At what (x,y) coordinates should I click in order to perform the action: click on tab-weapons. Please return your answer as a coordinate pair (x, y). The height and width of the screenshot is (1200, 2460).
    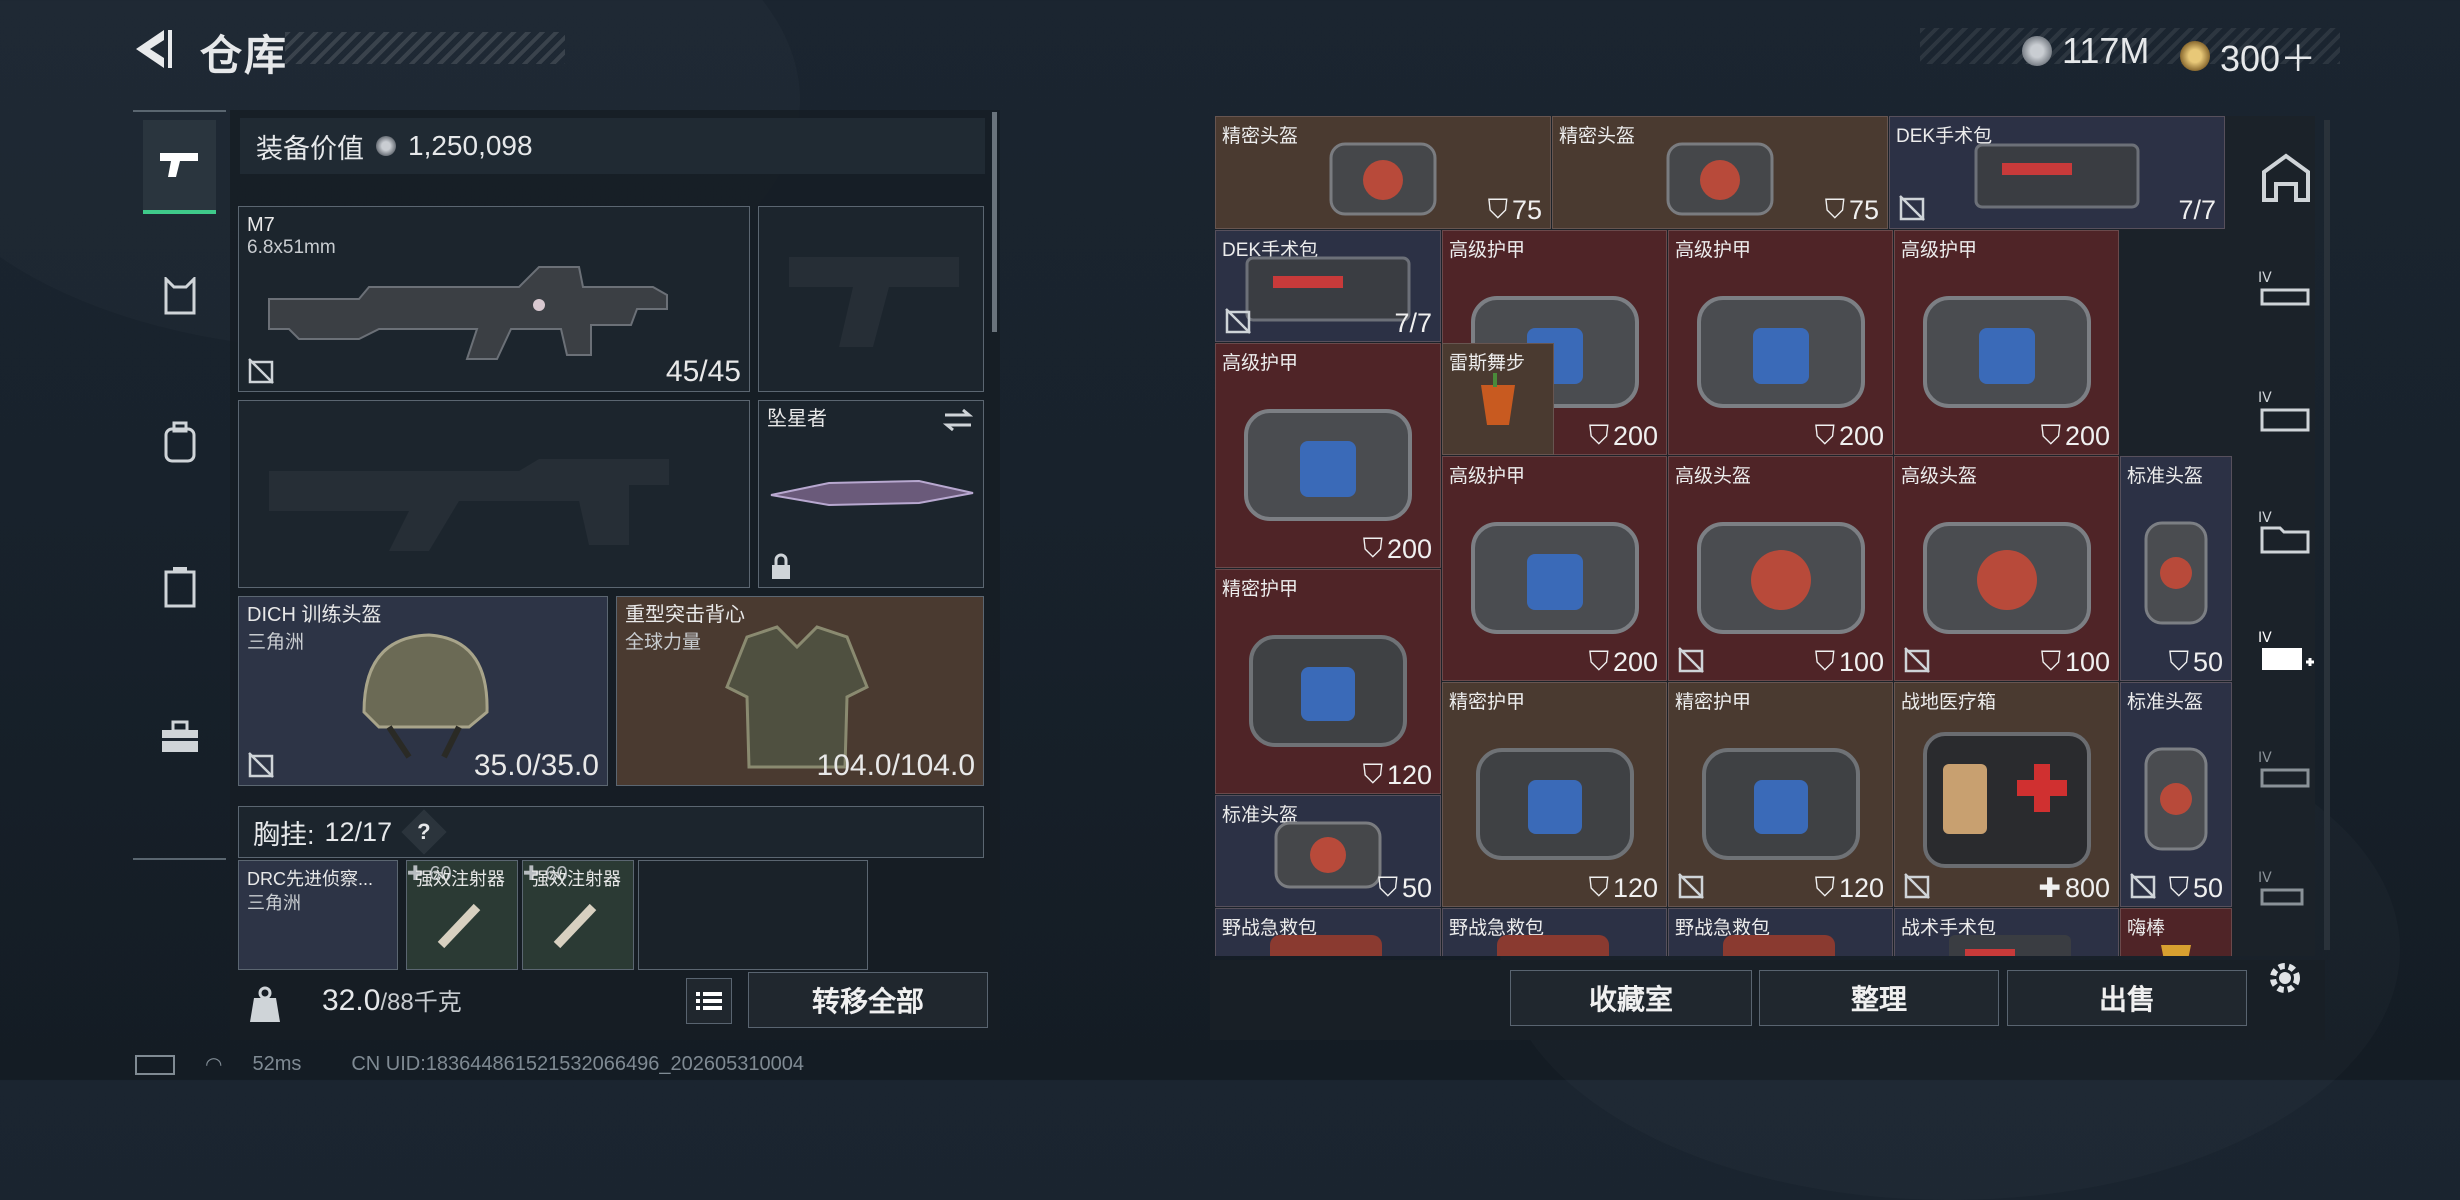
    Looking at the image, I should click on (179, 167).